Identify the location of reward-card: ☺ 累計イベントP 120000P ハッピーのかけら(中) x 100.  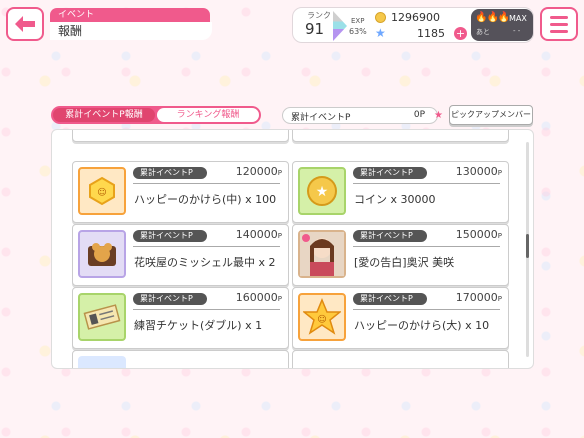
(180, 192).